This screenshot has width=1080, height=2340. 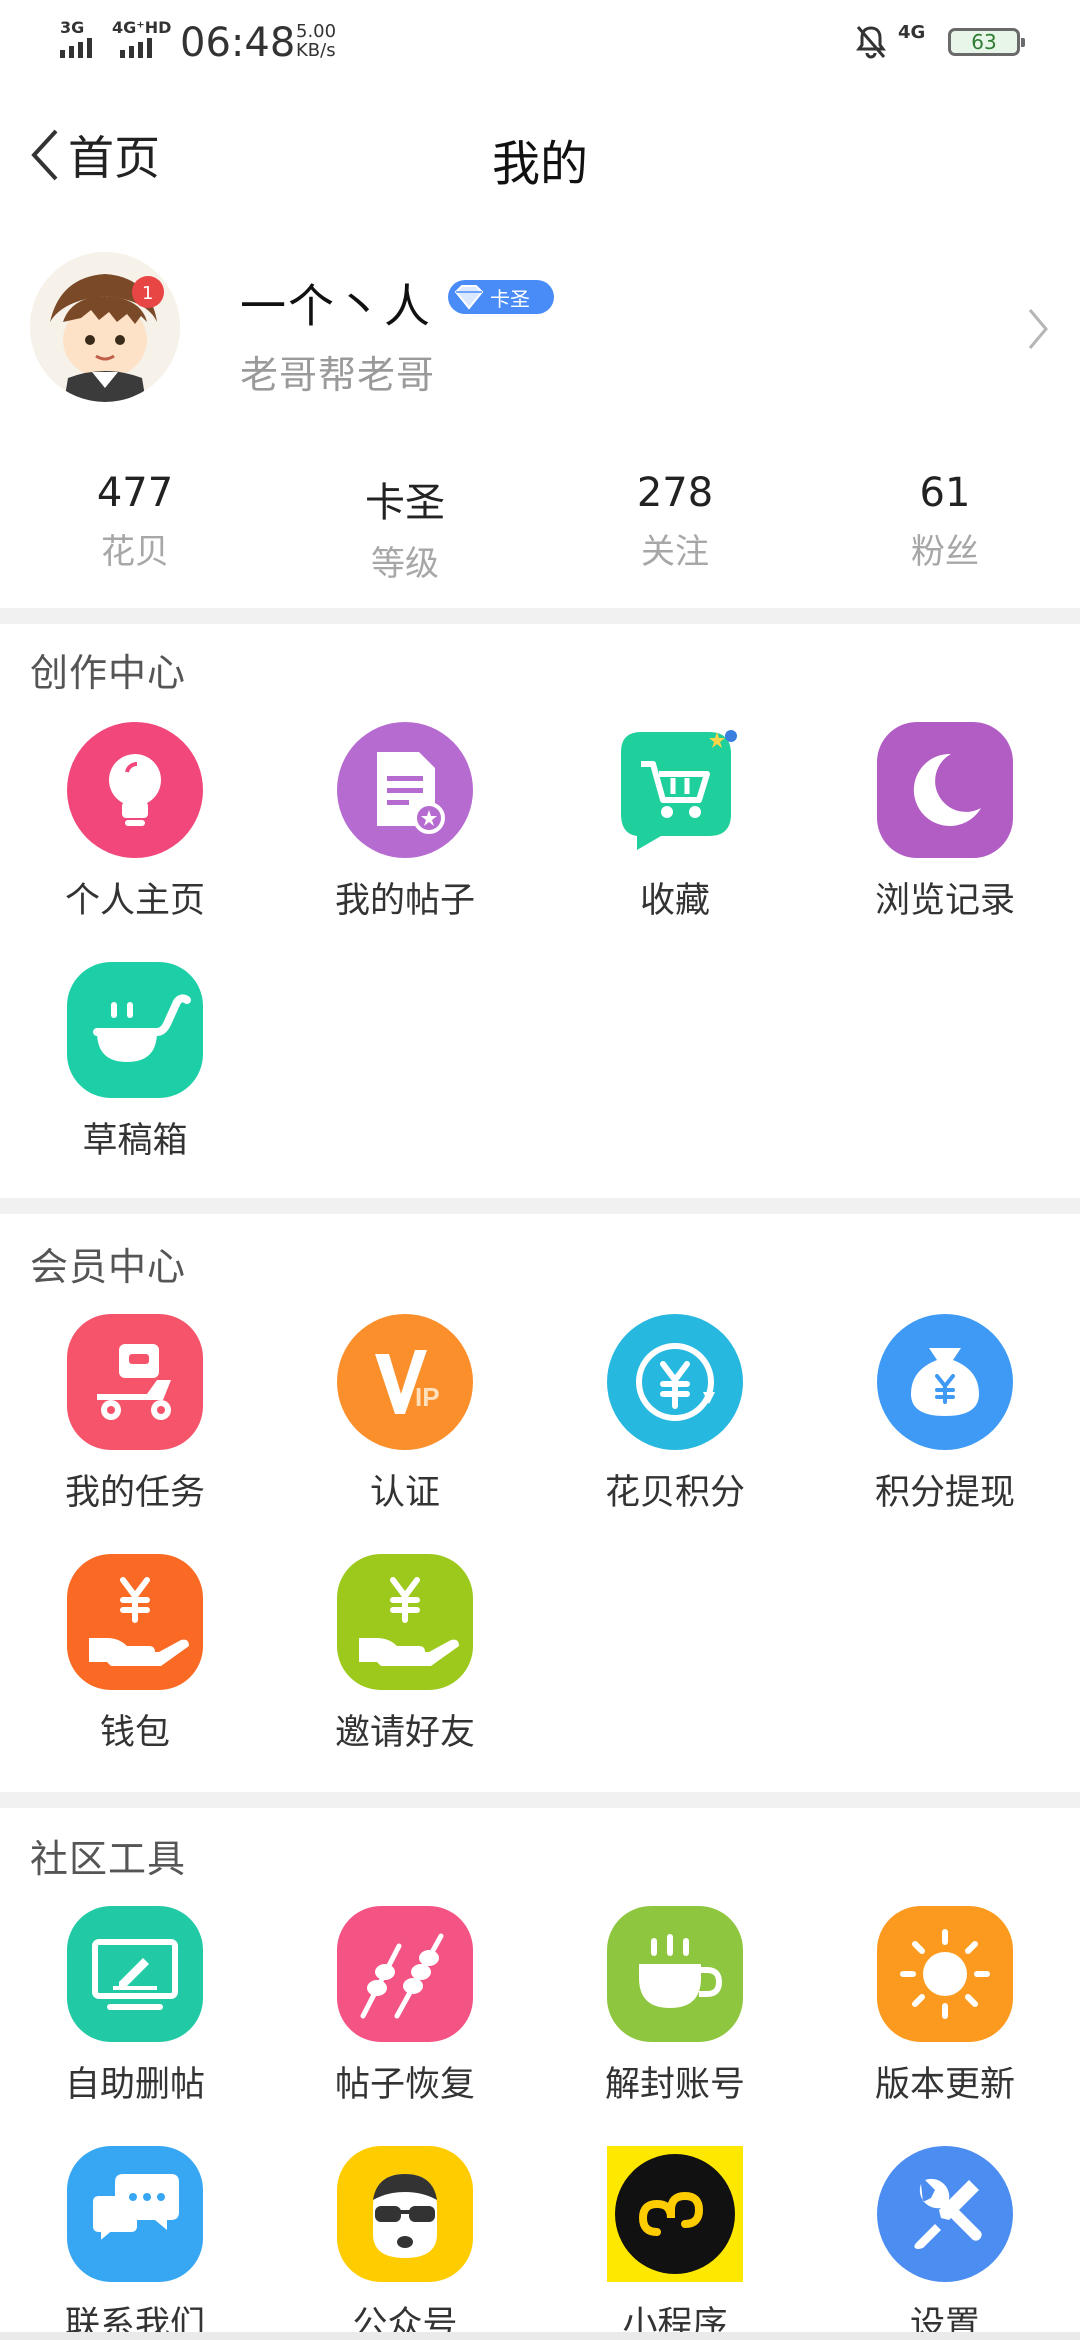 I want to click on menu-item-history: 浏览记录, so click(x=945, y=822).